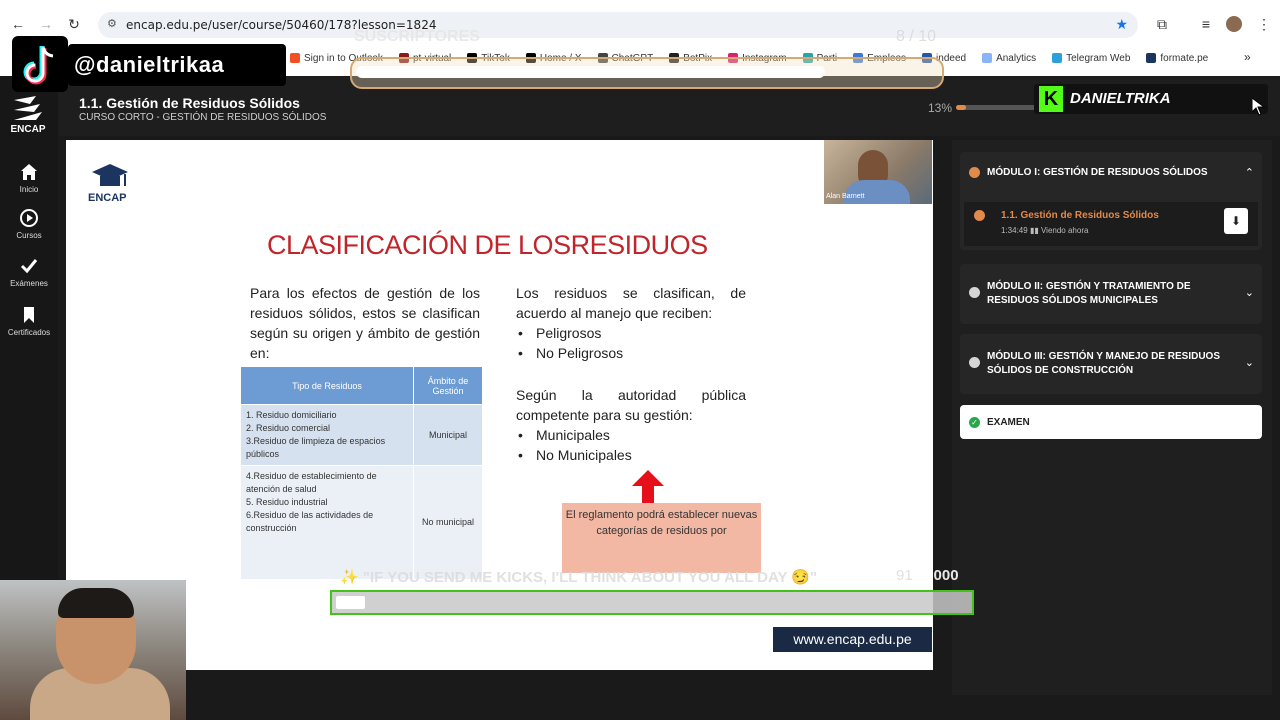  What do you see at coordinates (29, 332) in the screenshot?
I see `sidebar-item-label: Certificados` at bounding box center [29, 332].